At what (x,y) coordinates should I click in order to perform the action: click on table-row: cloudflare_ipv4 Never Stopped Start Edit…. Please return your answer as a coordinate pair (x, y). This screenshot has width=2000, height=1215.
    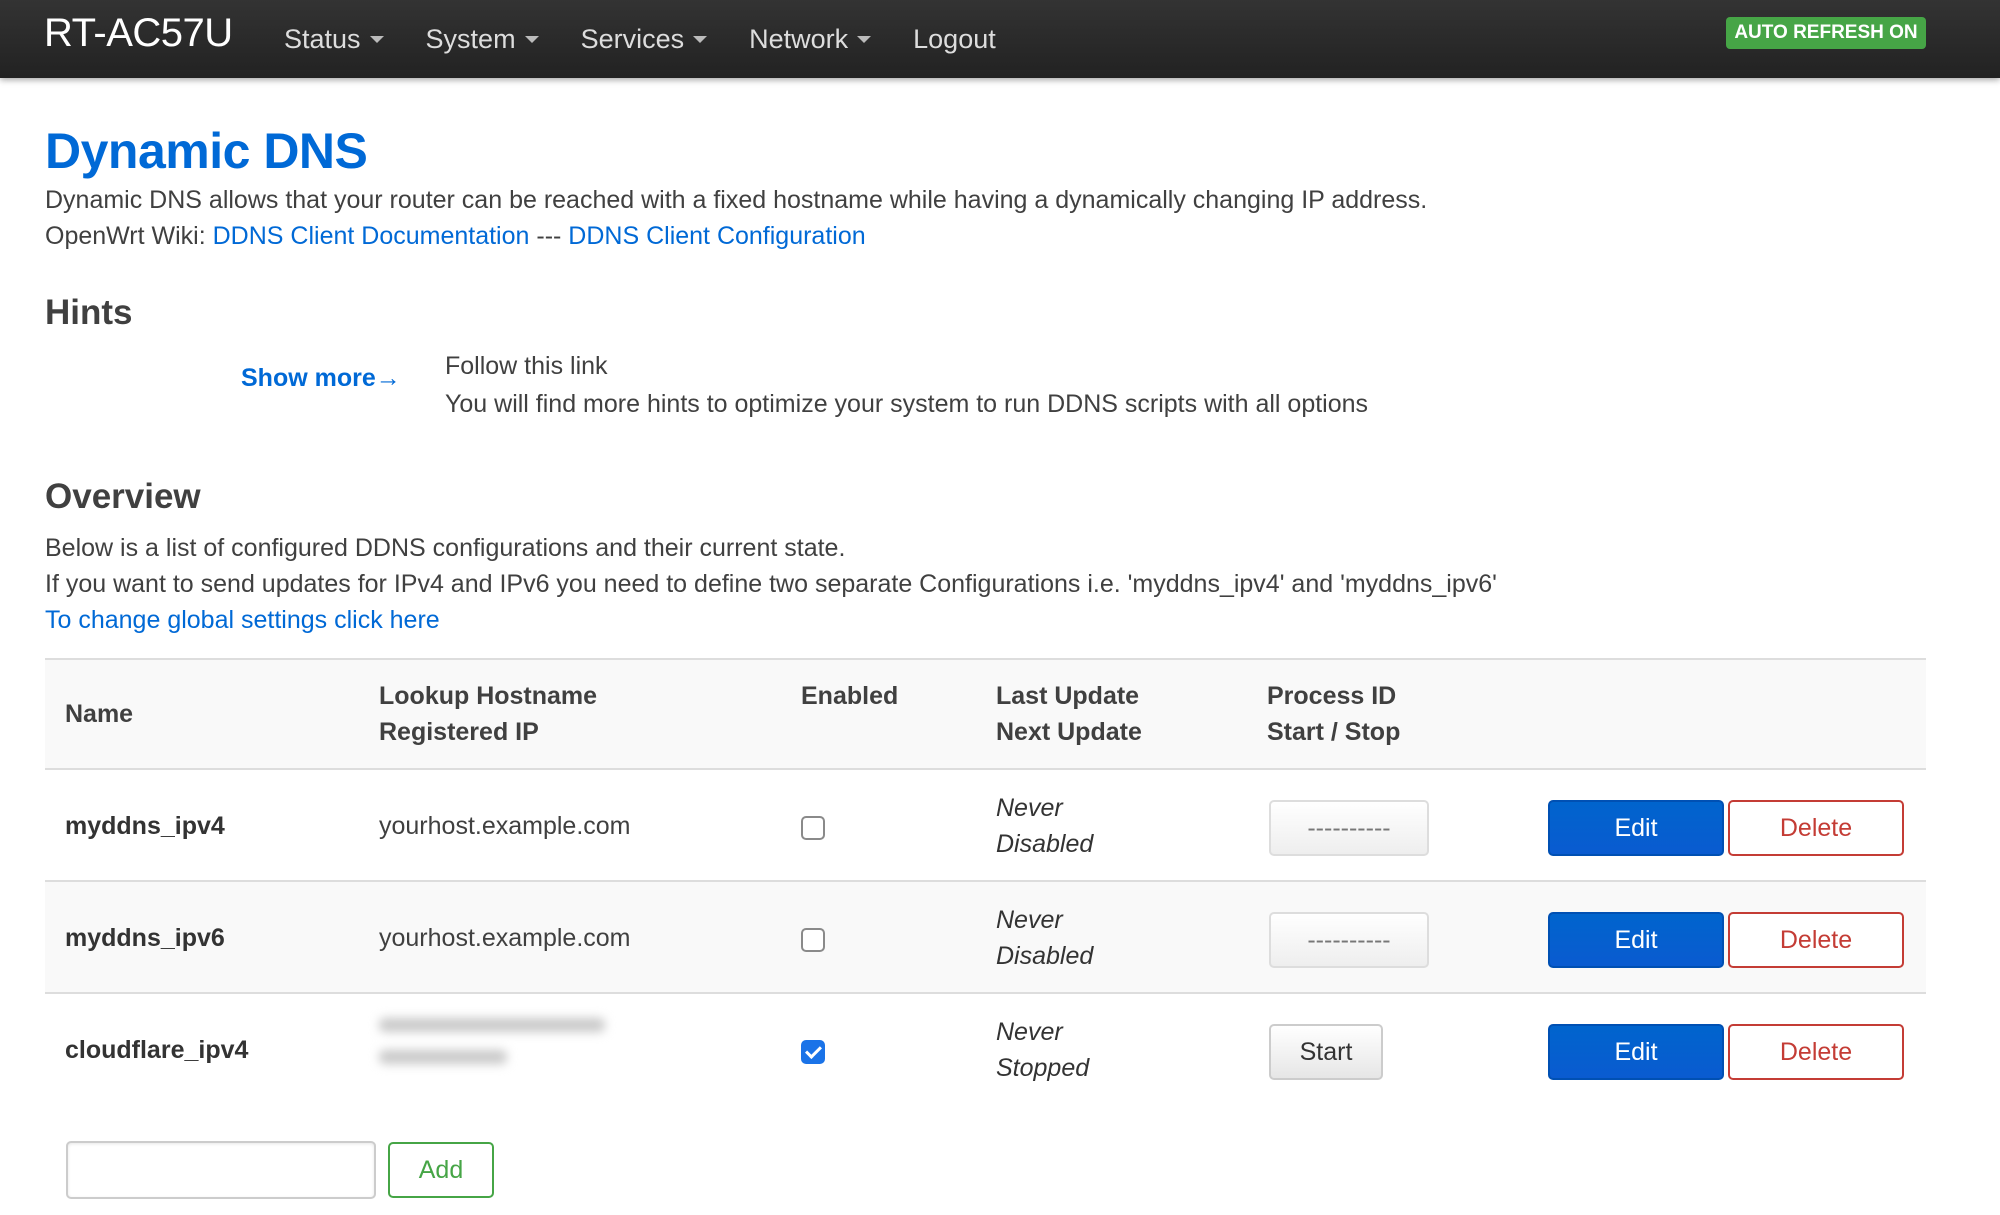
    Looking at the image, I should click on (985, 1050).